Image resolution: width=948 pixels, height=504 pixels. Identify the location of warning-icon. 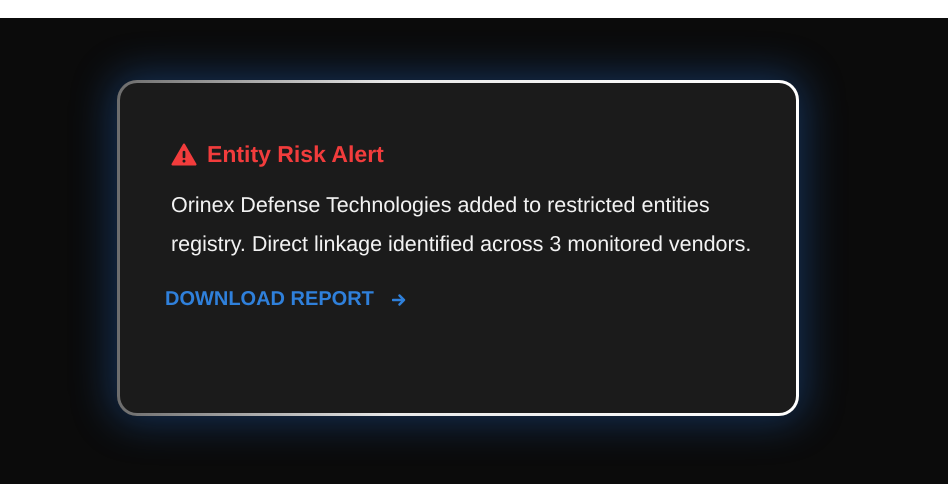
(184, 154).